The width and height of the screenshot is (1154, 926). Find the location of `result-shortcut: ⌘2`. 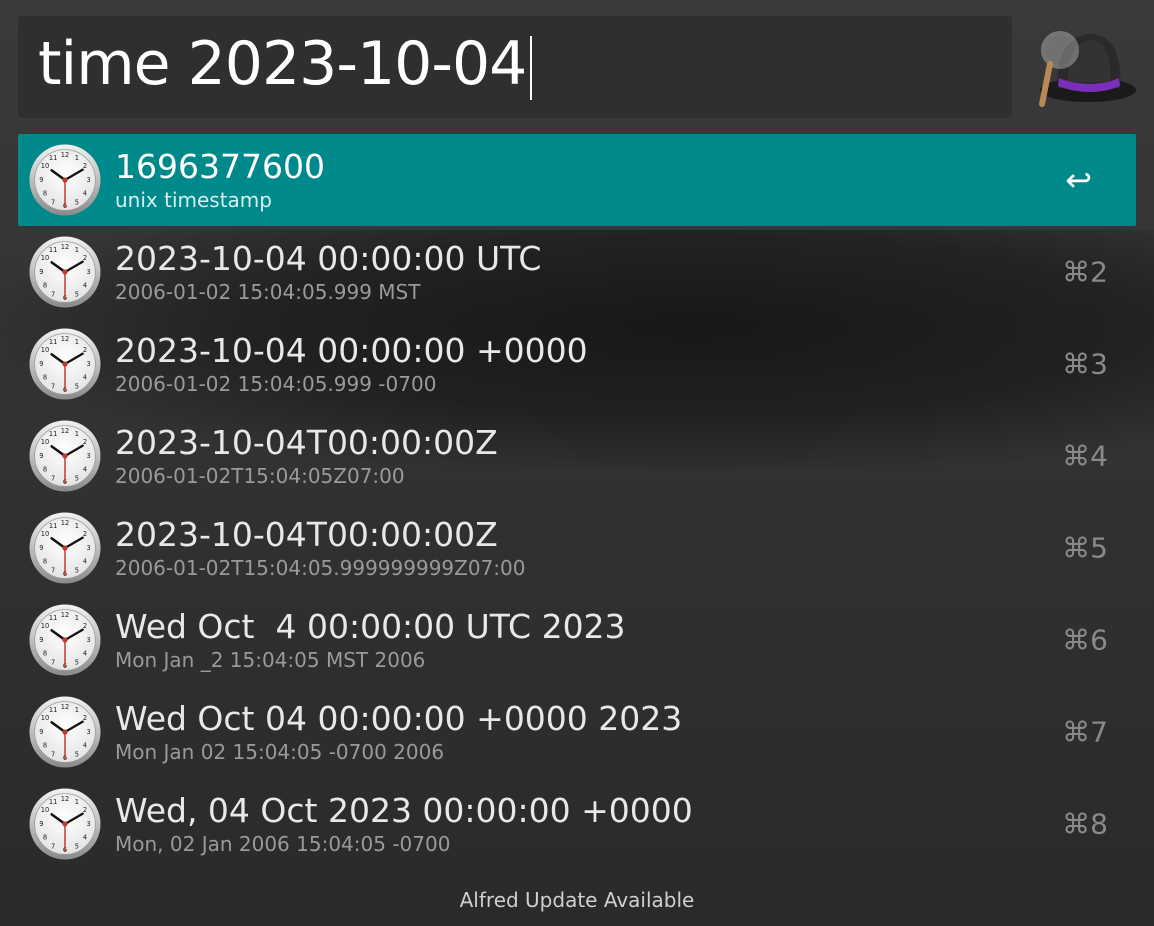

result-shortcut: ⌘2 is located at coordinates (1085, 272).